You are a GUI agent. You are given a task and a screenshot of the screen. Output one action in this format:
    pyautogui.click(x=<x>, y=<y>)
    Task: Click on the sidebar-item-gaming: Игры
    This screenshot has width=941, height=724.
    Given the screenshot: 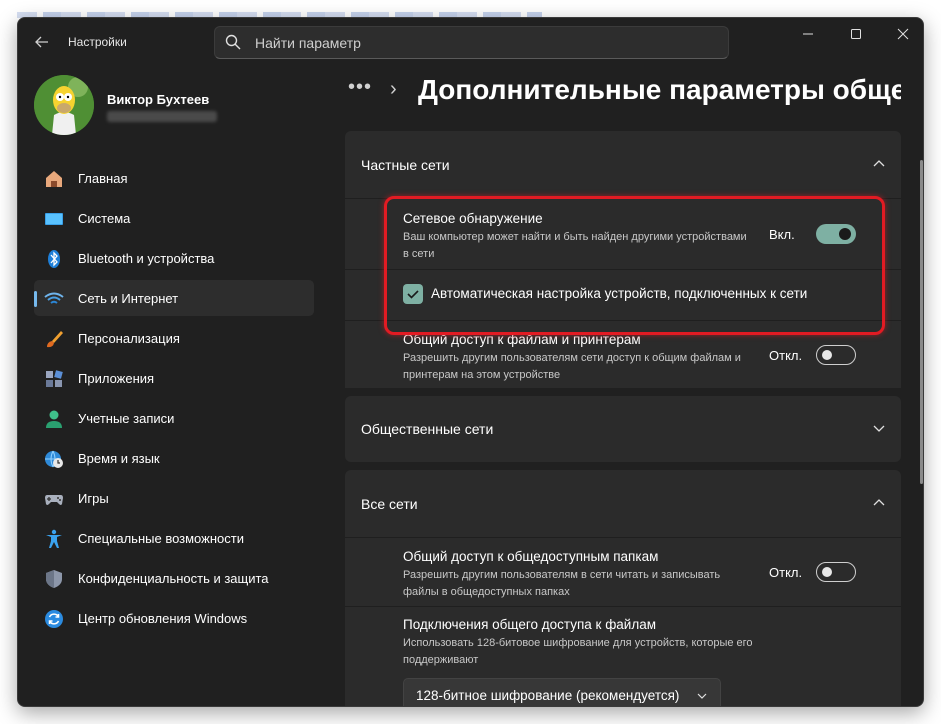 What is the action you would take?
    pyautogui.click(x=174, y=498)
    